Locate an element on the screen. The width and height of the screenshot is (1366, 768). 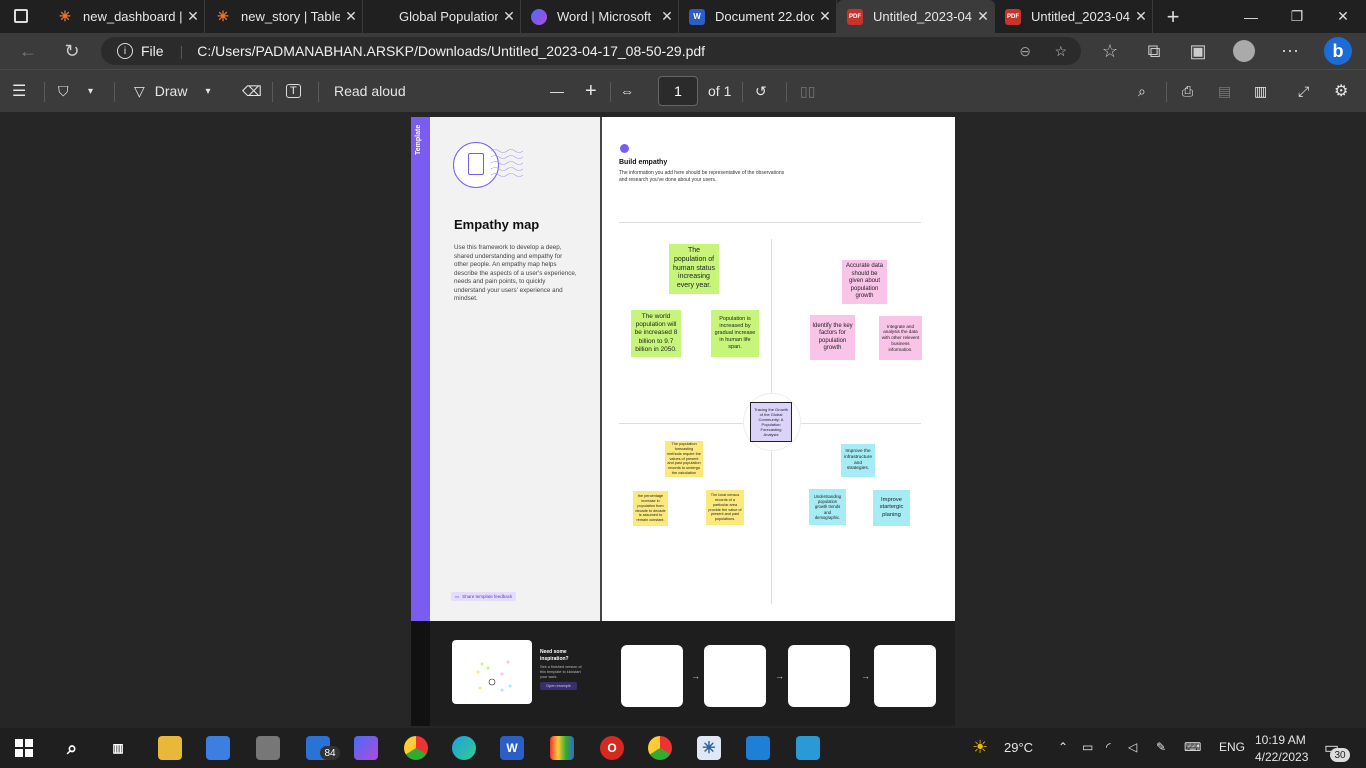
contents-icon: ☰ is located at coordinates (19, 91).